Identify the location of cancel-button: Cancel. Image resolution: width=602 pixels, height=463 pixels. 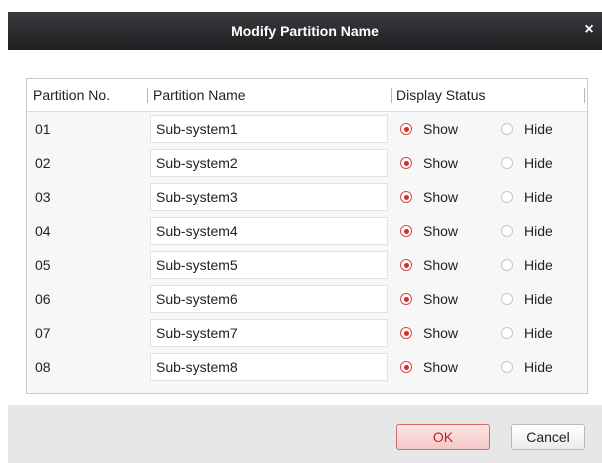
(548, 437).